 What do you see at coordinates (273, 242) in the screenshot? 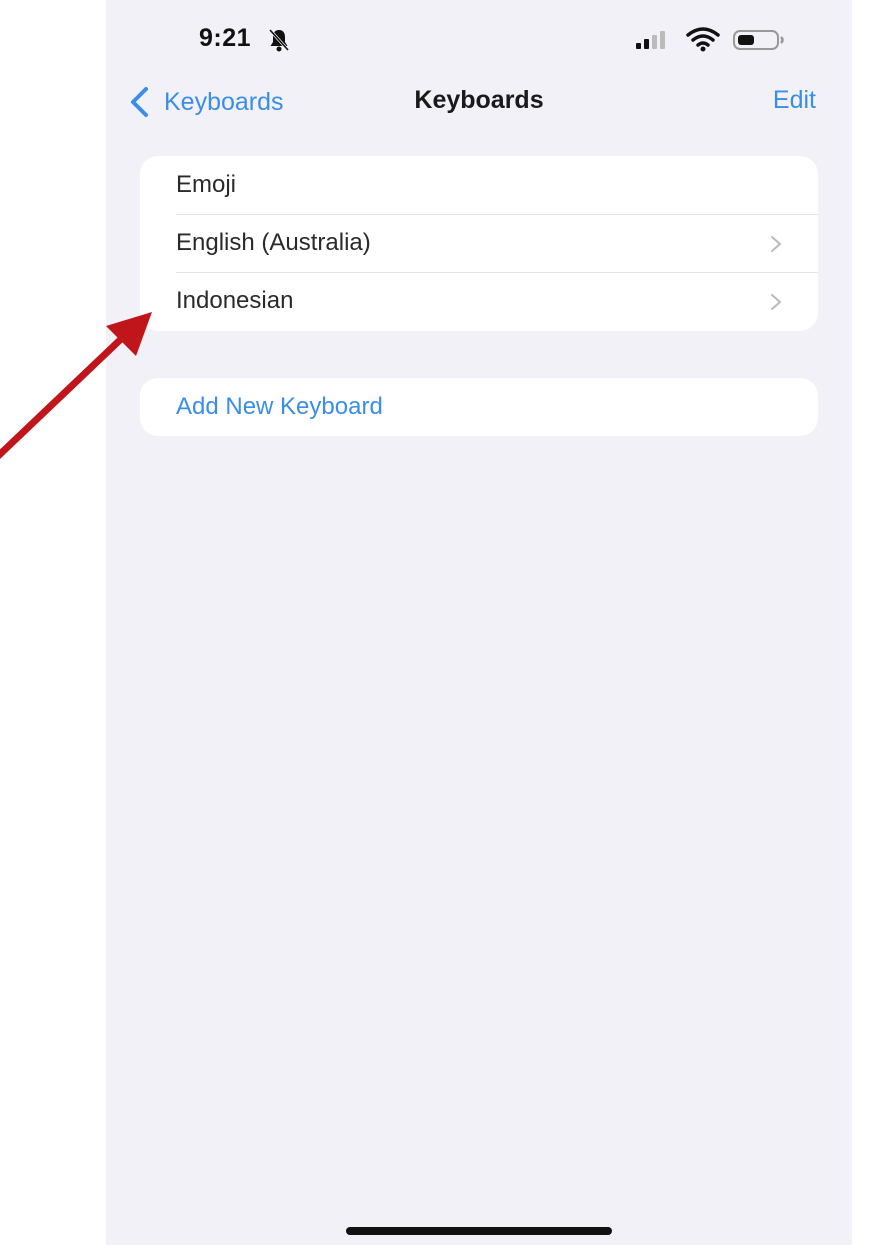
I see `keyboard-label: English (Australia)` at bounding box center [273, 242].